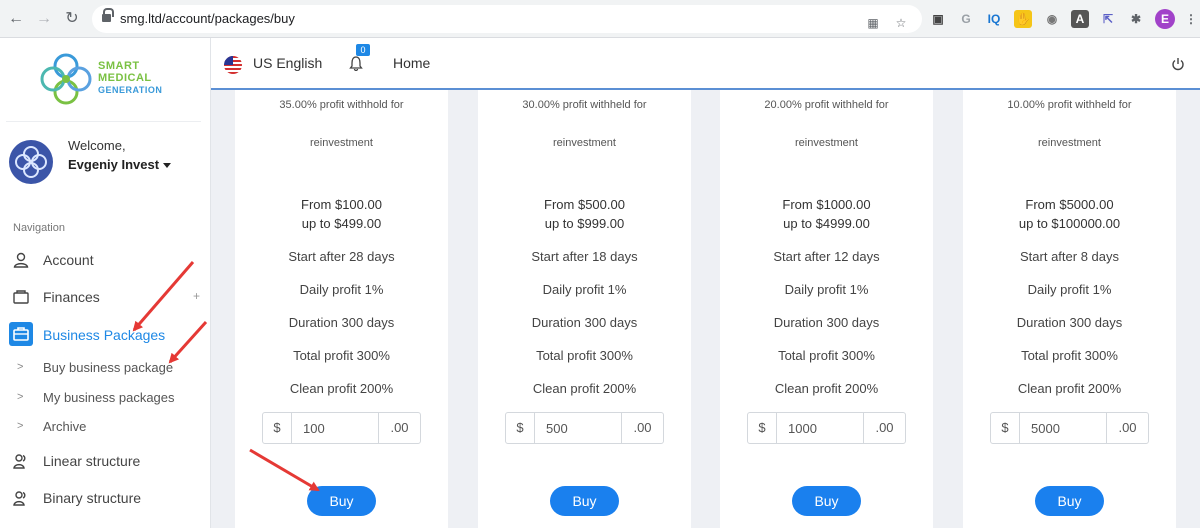 The image size is (1200, 528). Describe the element at coordinates (826, 223) in the screenshot. I see `price-upto: up to $4999.00` at that location.